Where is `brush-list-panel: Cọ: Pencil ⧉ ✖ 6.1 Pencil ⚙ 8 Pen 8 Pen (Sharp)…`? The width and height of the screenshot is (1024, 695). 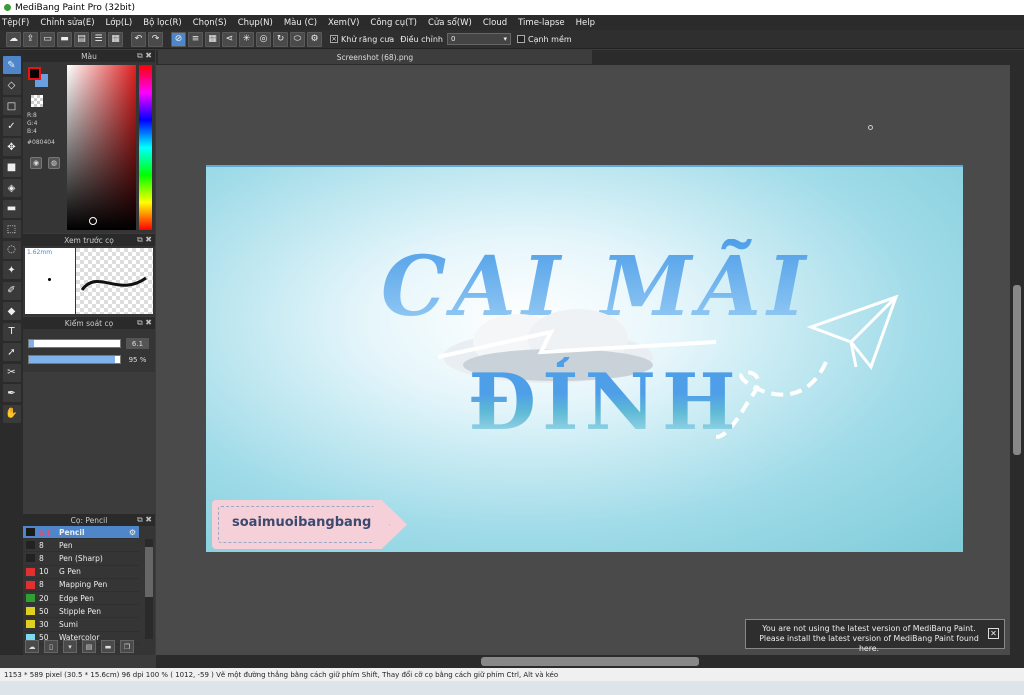
brush-list-panel: Cọ: Pencil ⧉ ✖ 6.1 Pencil ⚙ 8 Pen 8 Pen (Sharp)… is located at coordinates (89, 584).